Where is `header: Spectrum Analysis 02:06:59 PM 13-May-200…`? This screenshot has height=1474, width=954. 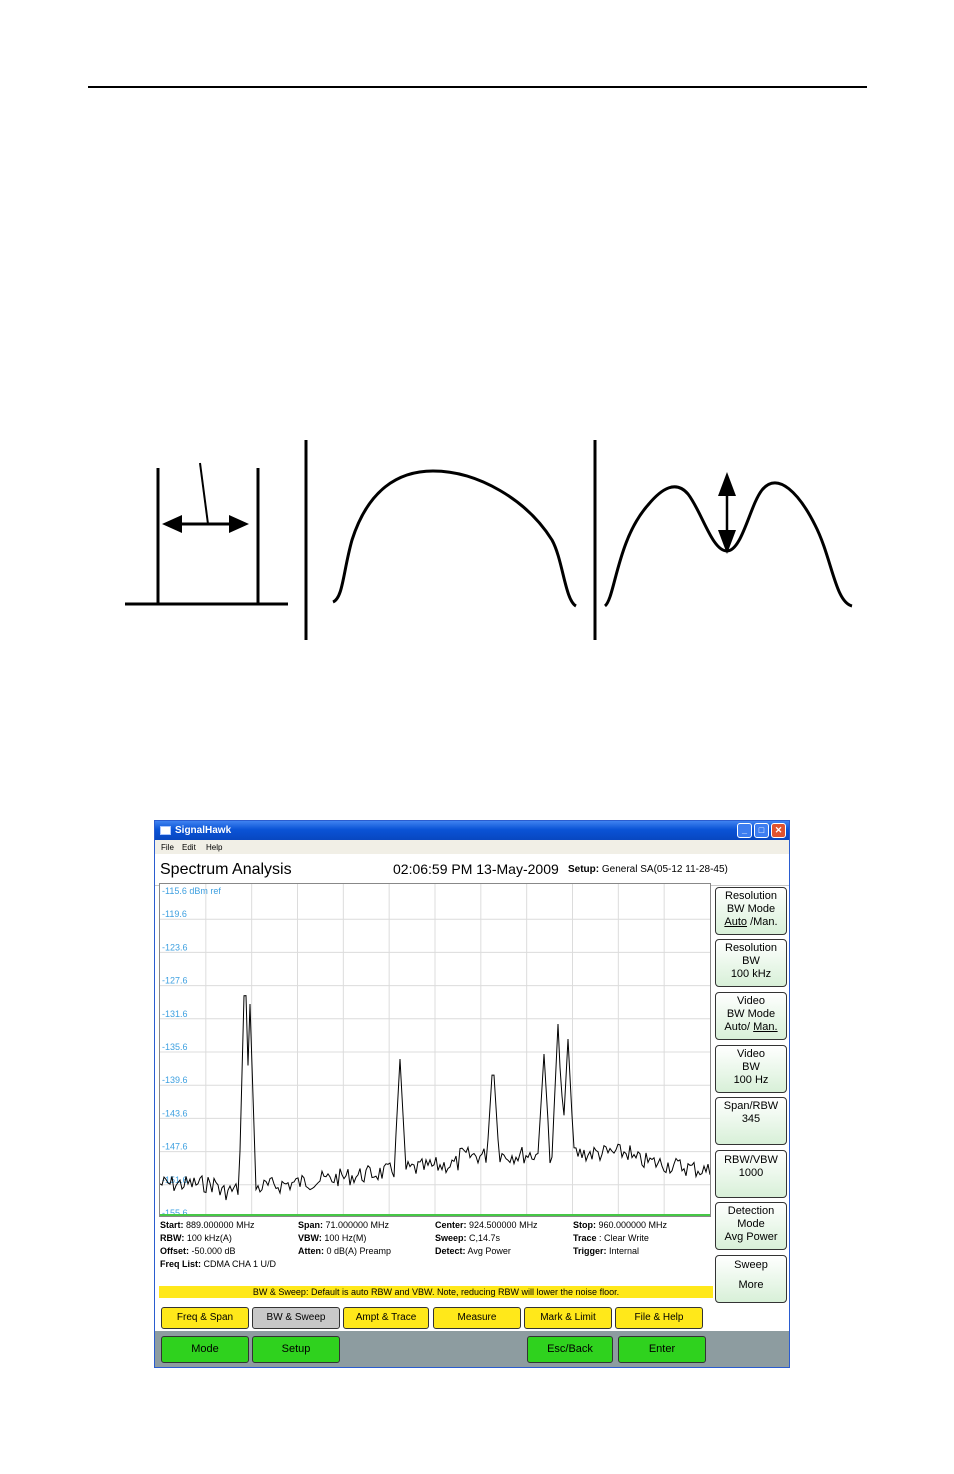 header: Spectrum Analysis 02:06:59 PM 13-May-200… is located at coordinates (472, 870).